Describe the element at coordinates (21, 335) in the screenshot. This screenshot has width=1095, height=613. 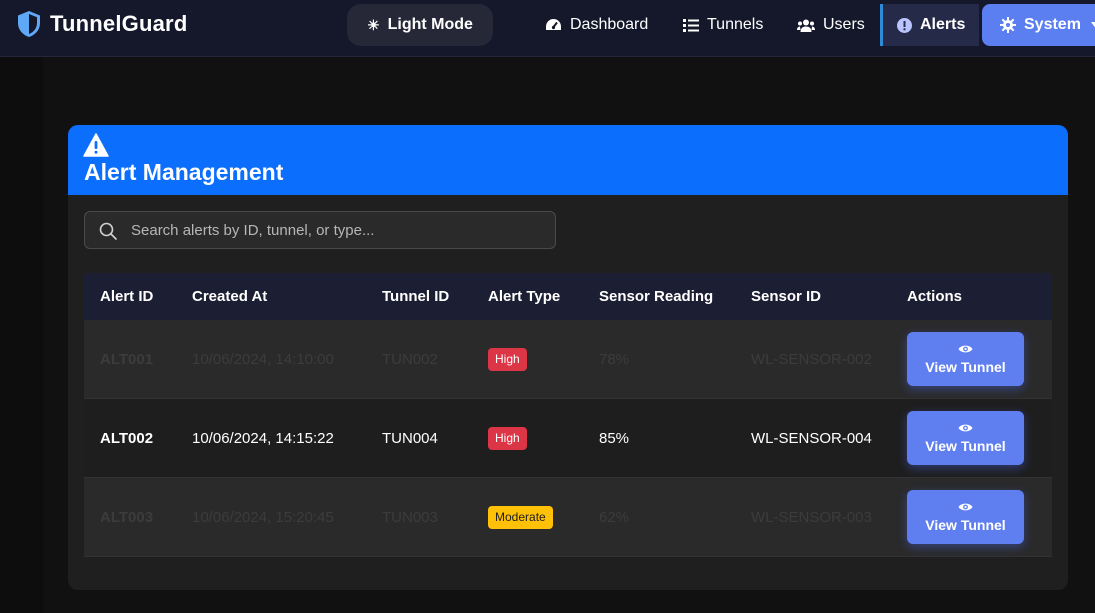
I see `sidebar-gutter` at that location.